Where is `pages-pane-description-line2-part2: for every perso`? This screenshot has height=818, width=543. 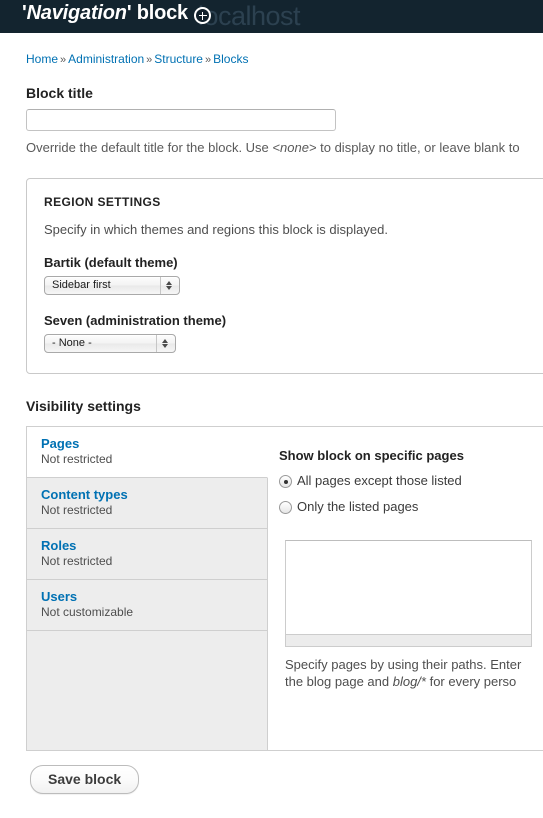 pages-pane-description-line2-part2: for every perso is located at coordinates (471, 681).